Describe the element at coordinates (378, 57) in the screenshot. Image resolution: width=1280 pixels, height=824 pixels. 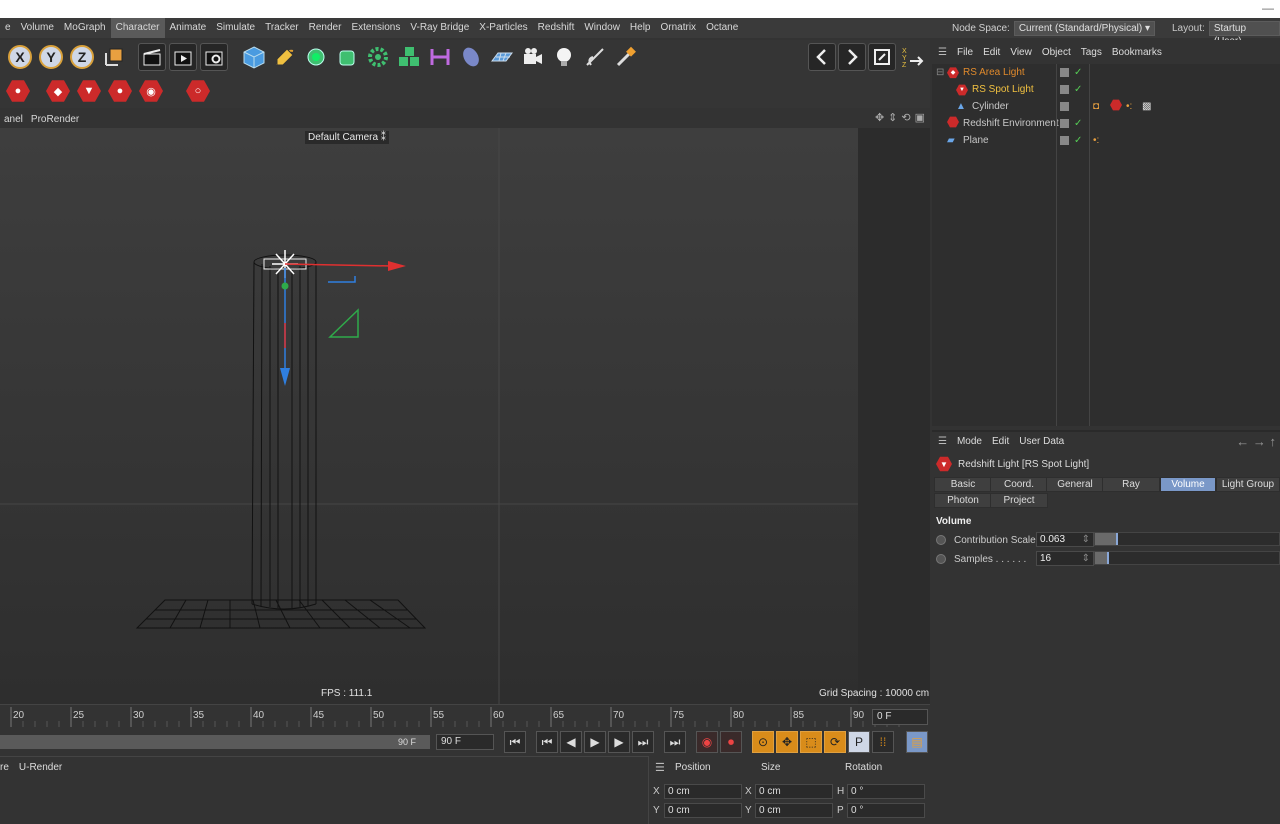
I see `mograph-cloner-button` at that location.